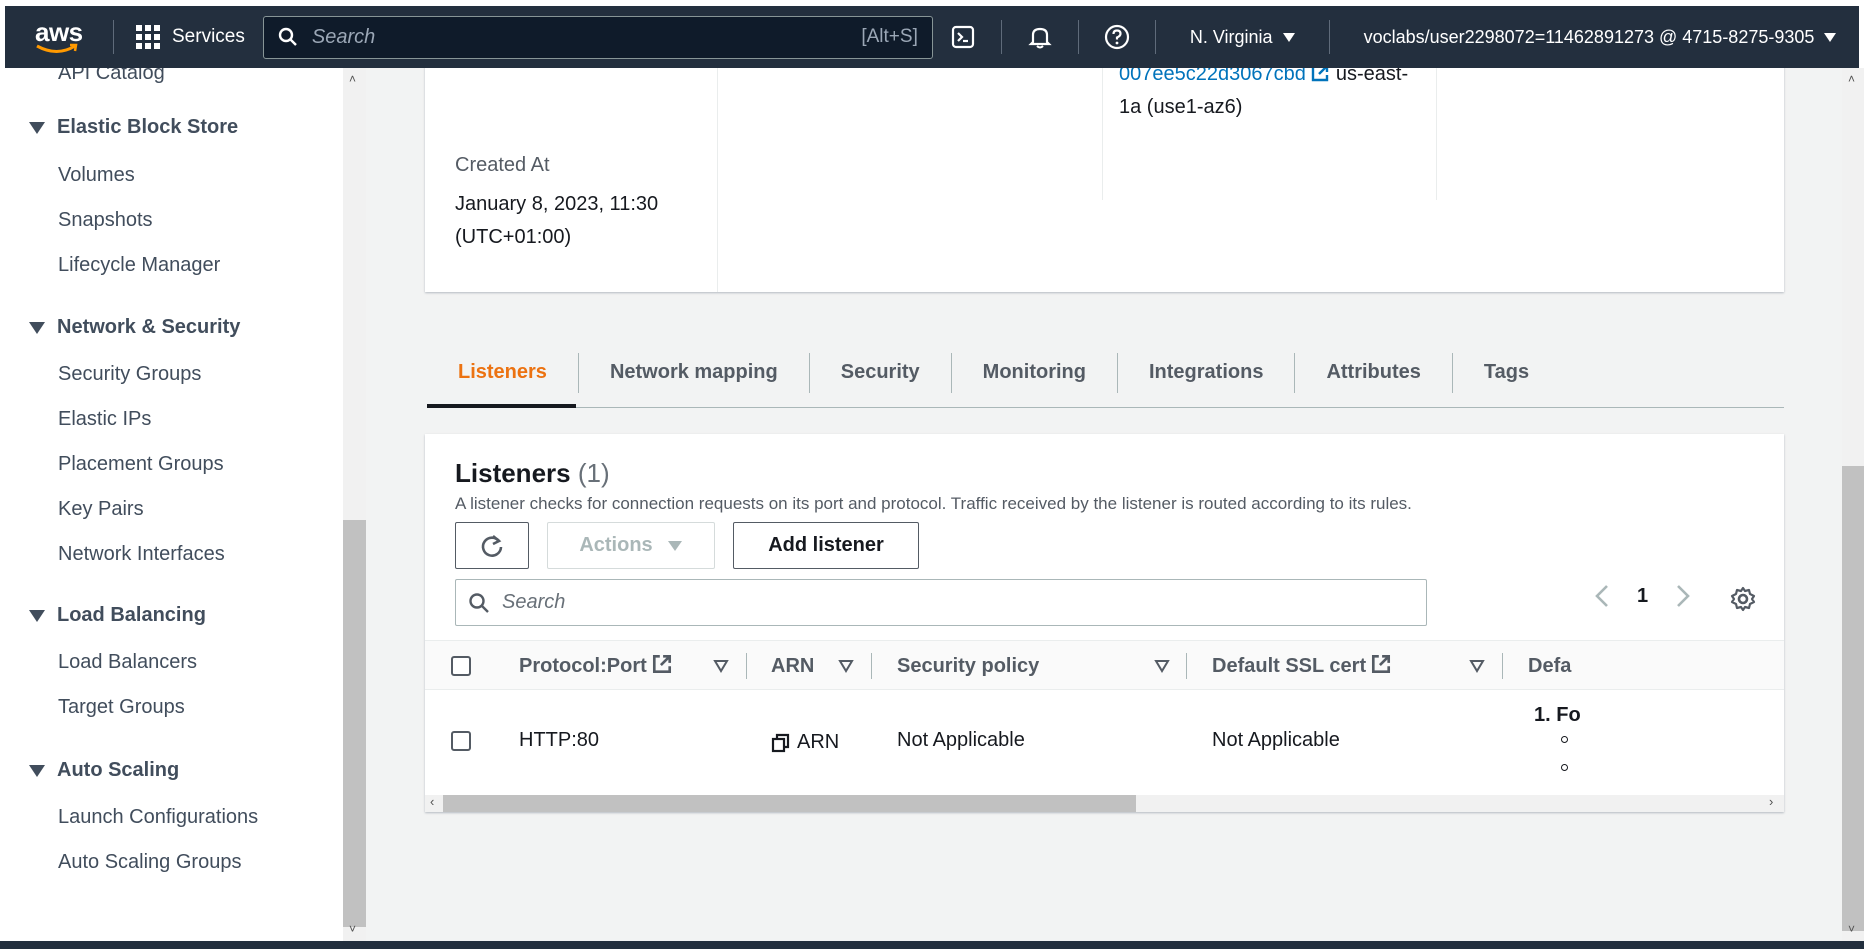 The image size is (1864, 949). Describe the element at coordinates (354, 723) in the screenshot. I see `sidebar-scrollbar-thumb` at that location.